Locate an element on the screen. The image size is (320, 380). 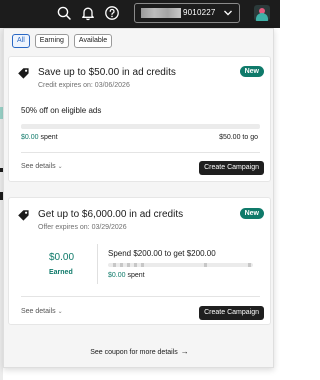
earned-label: Earned is located at coordinates (61, 272).